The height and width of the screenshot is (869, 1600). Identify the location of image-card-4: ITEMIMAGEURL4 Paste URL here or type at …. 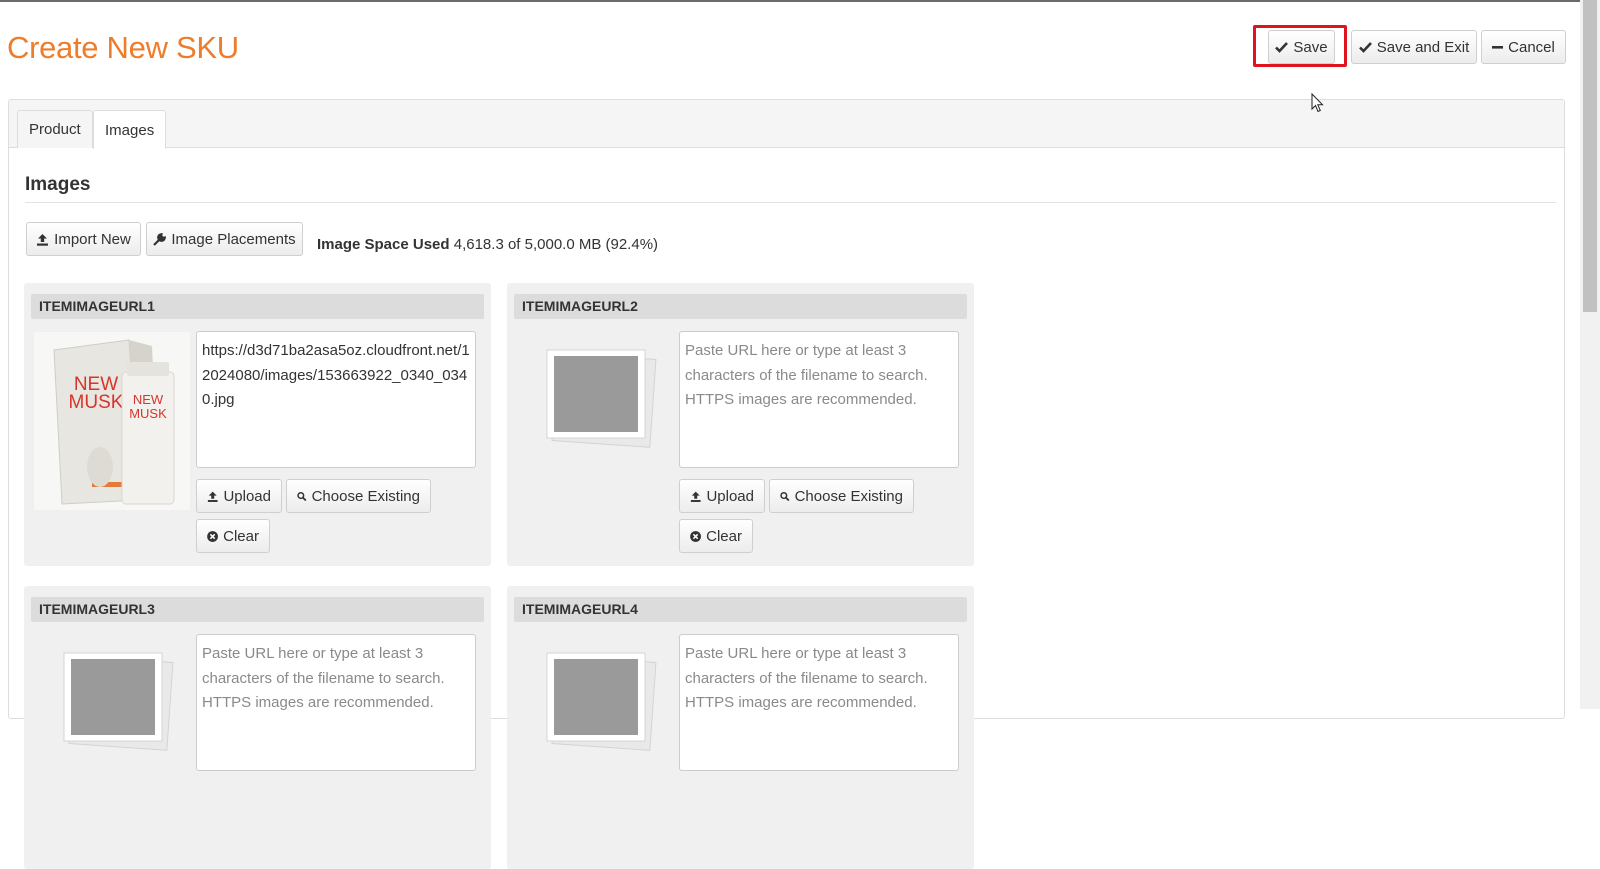
(740, 727).